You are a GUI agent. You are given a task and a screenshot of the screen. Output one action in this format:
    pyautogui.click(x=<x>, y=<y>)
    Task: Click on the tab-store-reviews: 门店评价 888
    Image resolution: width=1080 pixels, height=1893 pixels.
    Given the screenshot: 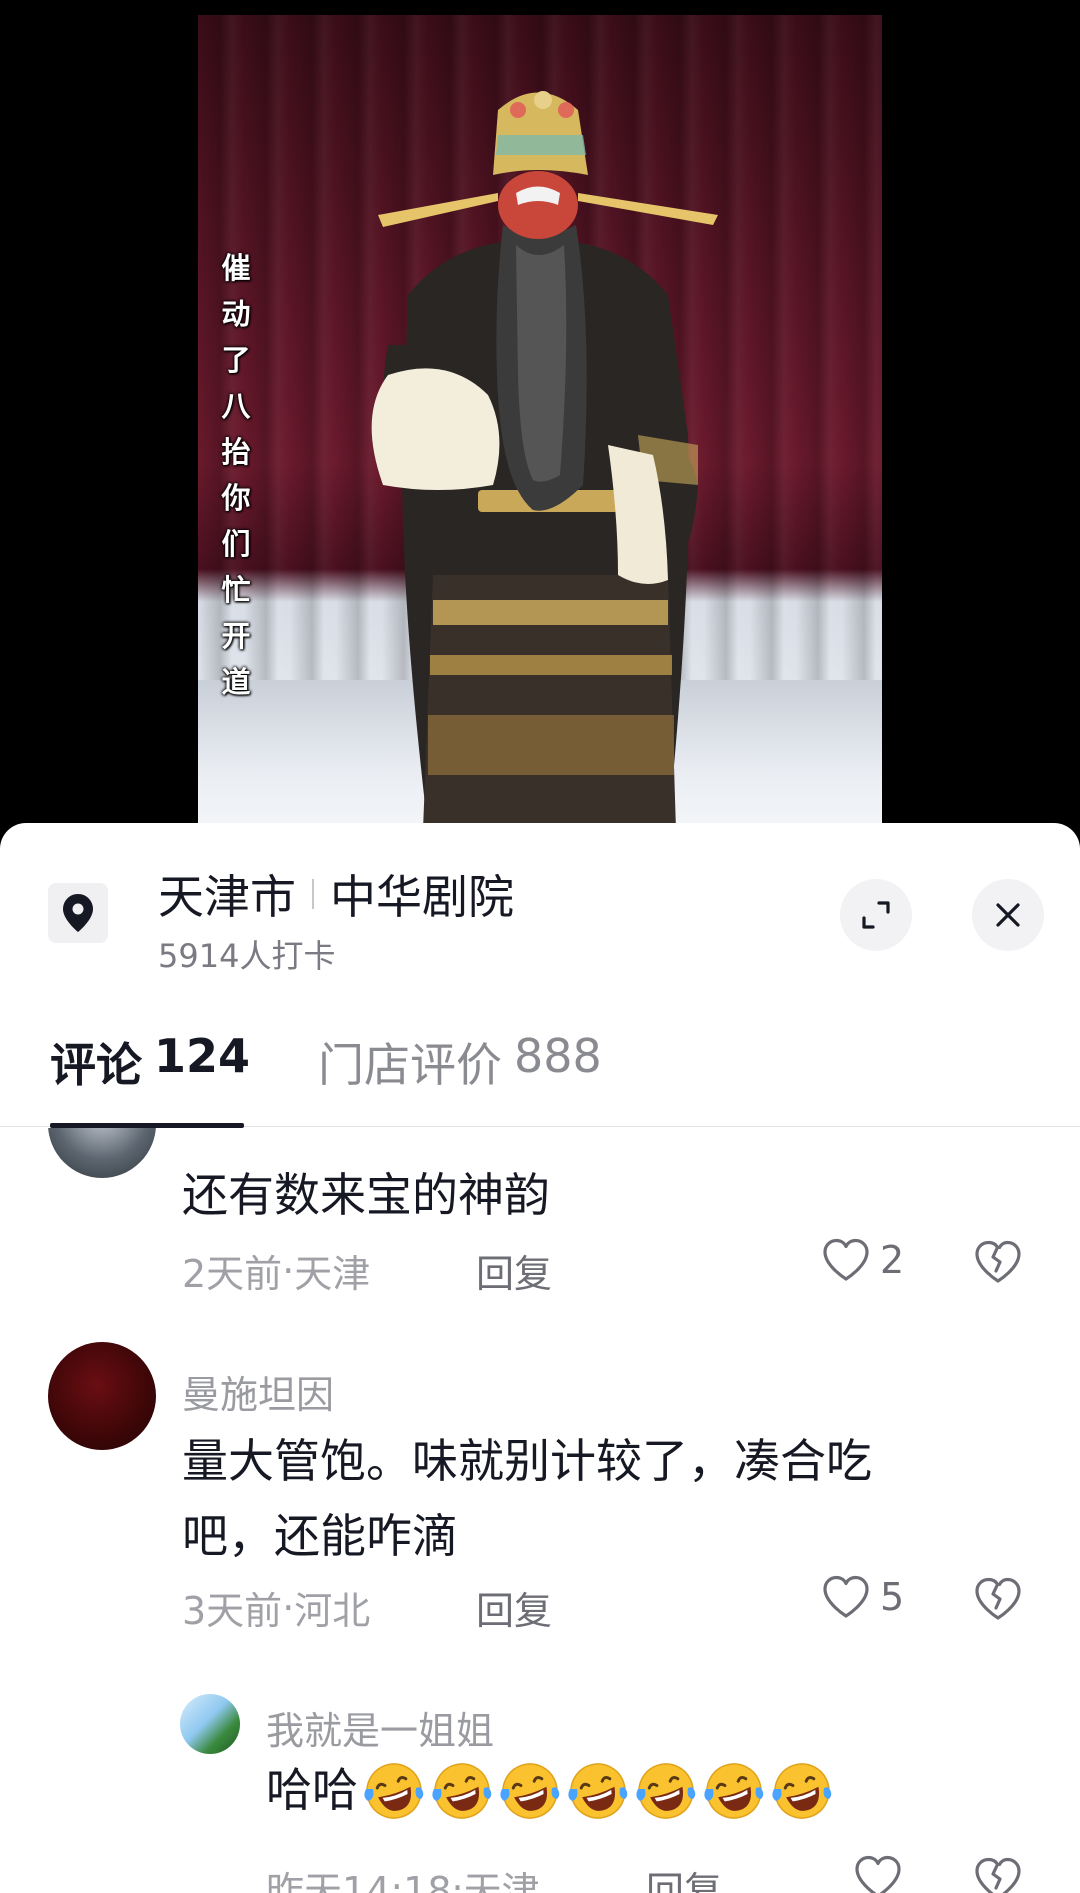 What is the action you would take?
    pyautogui.click(x=460, y=1062)
    